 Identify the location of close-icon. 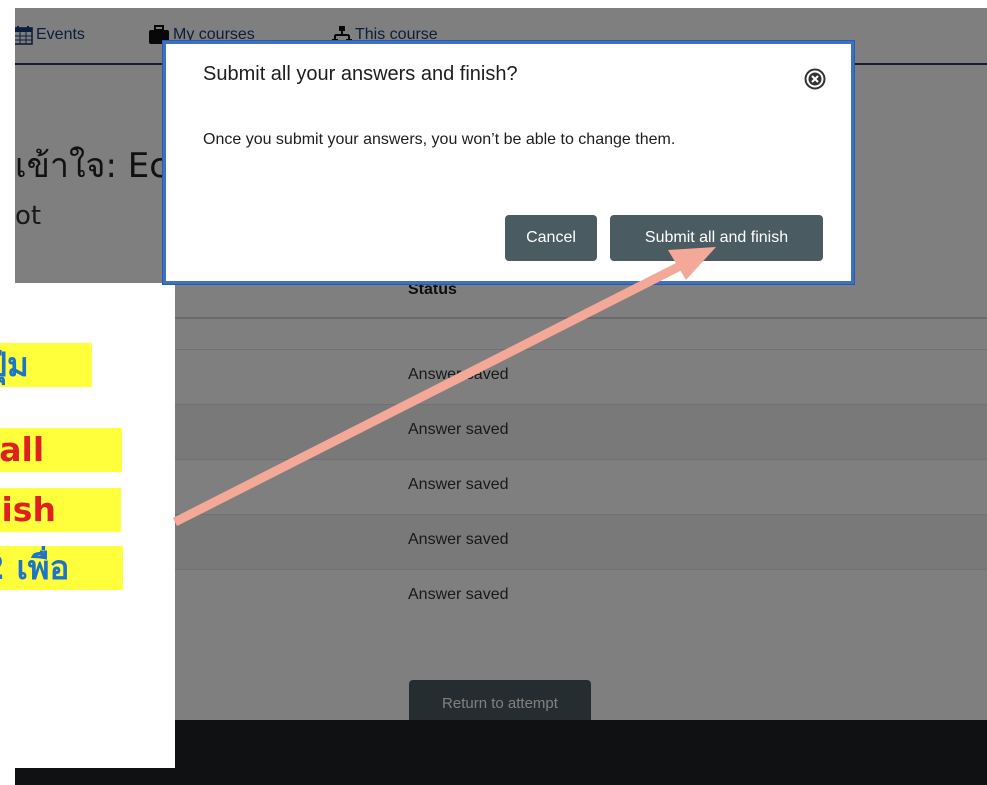
(815, 79).